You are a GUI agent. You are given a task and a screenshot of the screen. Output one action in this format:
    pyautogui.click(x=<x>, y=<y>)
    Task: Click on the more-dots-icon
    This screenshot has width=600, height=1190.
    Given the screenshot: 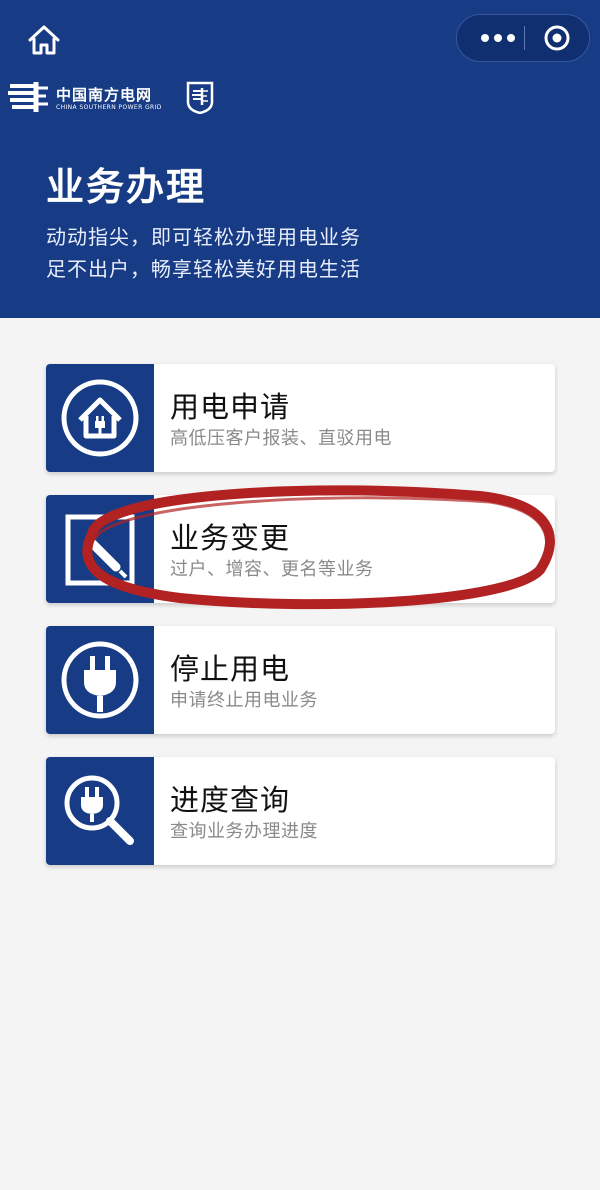 What is the action you would take?
    pyautogui.click(x=498, y=38)
    